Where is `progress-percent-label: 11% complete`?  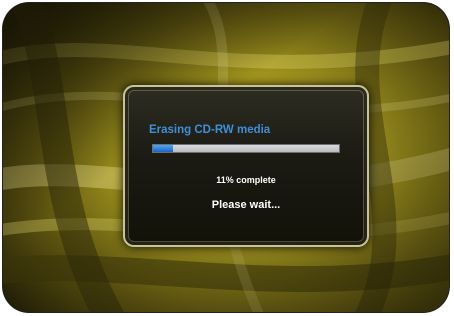
progress-percent-label: 11% complete is located at coordinates (246, 180).